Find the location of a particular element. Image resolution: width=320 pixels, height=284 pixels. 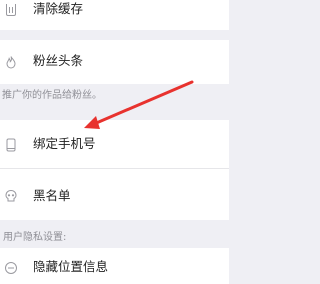

phone-icon is located at coordinates (11, 144).